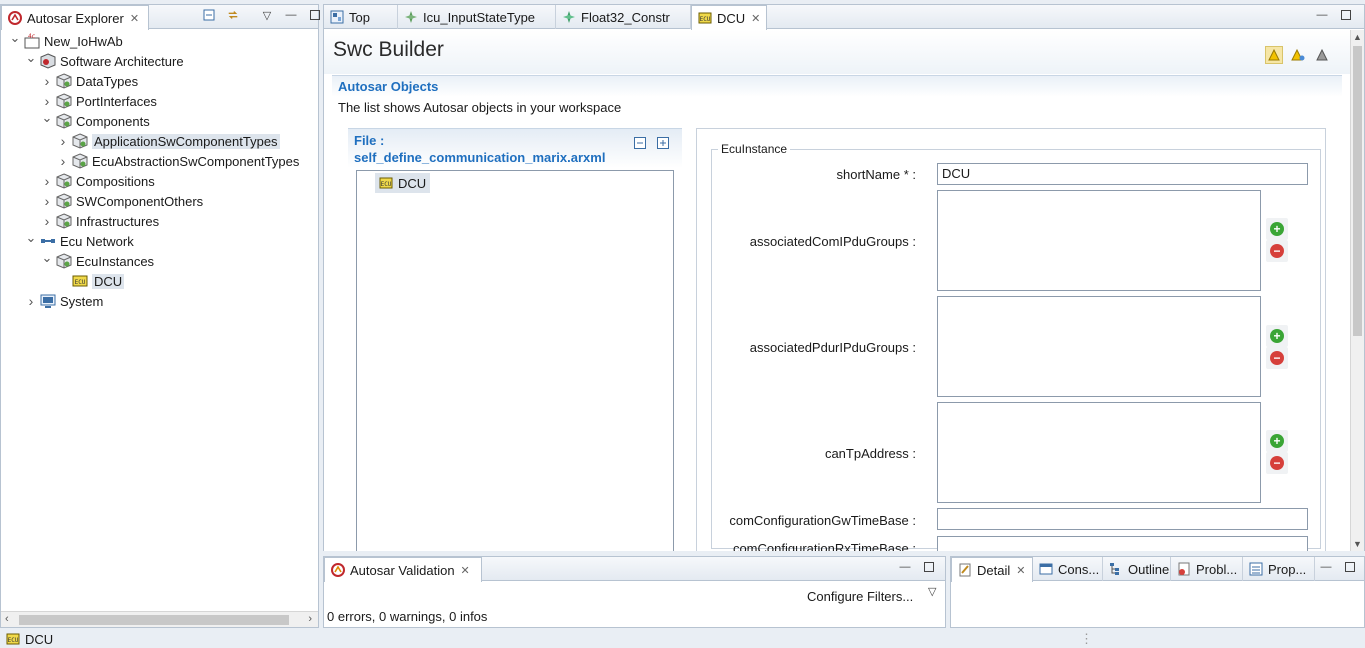  What do you see at coordinates (1256, 569) in the screenshot?
I see `properties-icon` at bounding box center [1256, 569].